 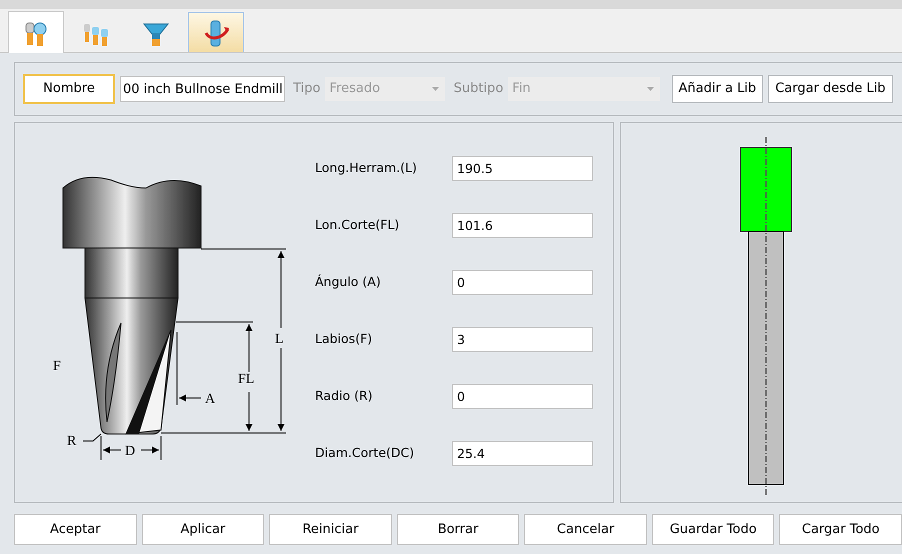 What do you see at coordinates (210, 399) in the screenshot?
I see `dimension-label: A` at bounding box center [210, 399].